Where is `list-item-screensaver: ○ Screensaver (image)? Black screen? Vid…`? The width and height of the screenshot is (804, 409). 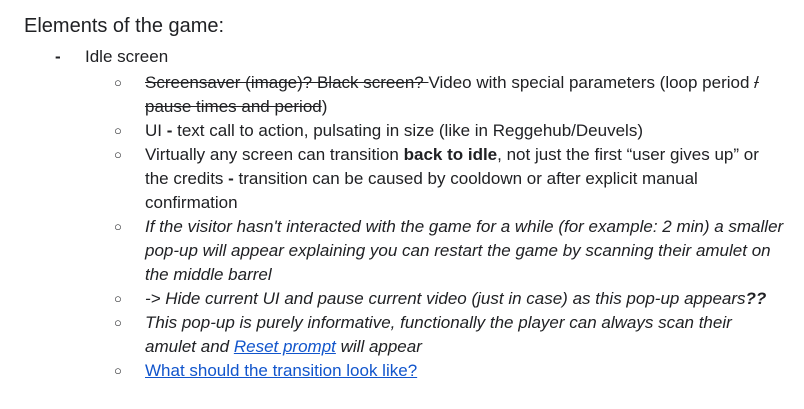
list-item-screensaver: ○ Screensaver (image)? Black screen? Vid… is located at coordinates (402, 95).